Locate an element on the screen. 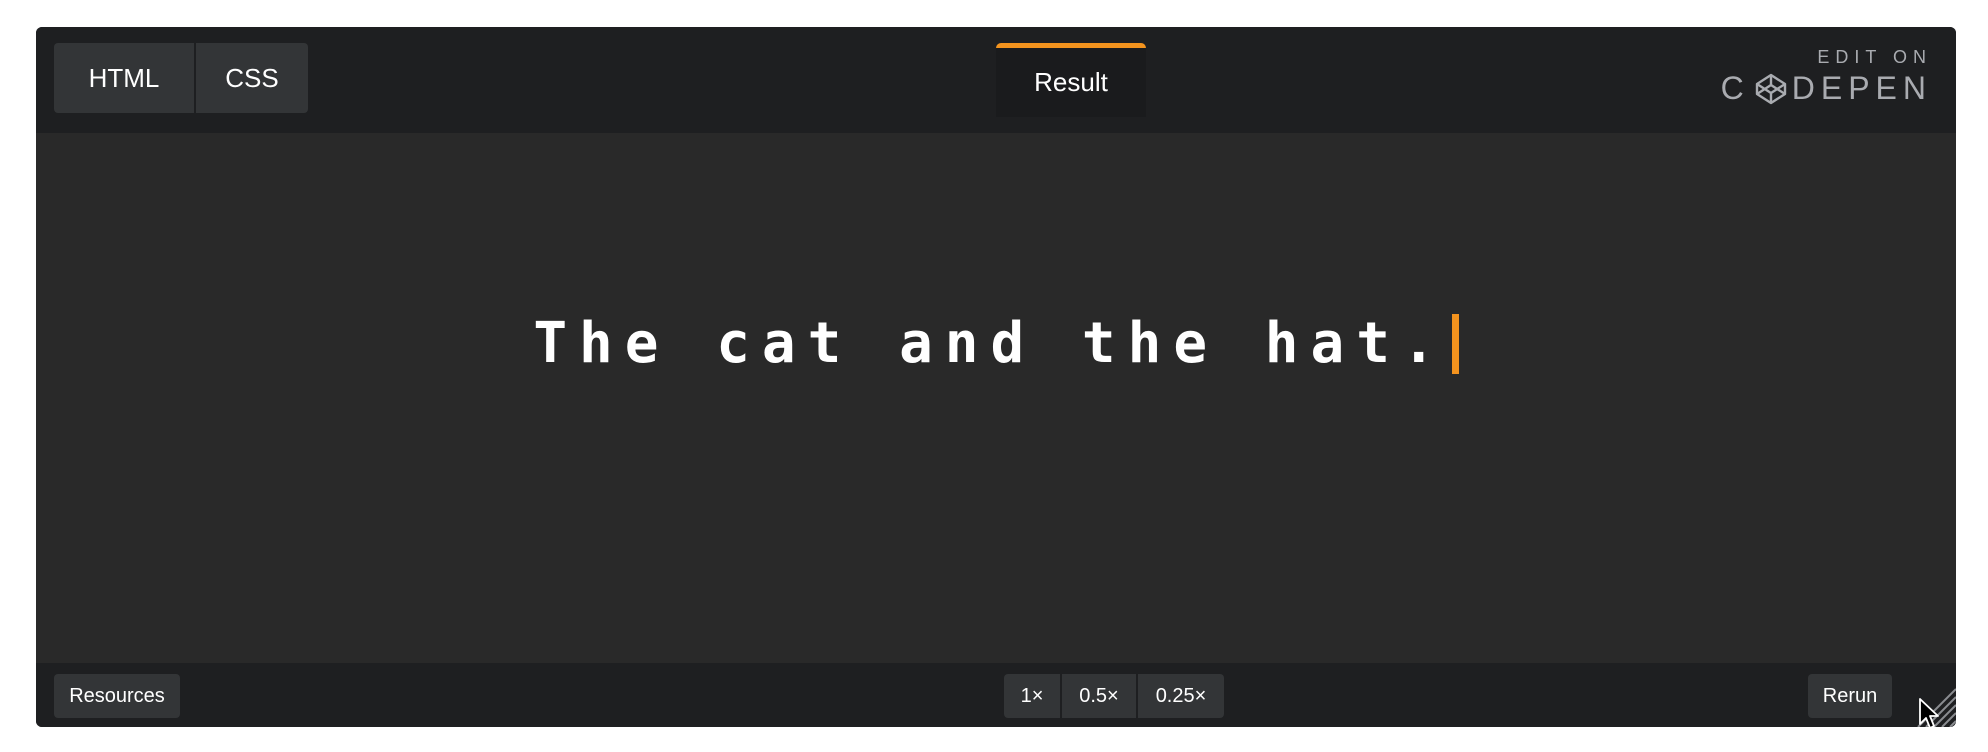 This screenshot has height=752, width=1988. logo-letter-c: C is located at coordinates (1735, 88).